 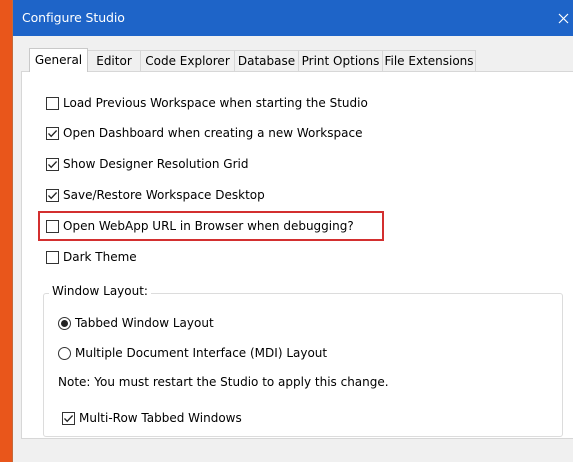 What do you see at coordinates (201, 353) in the screenshot?
I see `radio-label: Multiple Document Interface (MDI) Layout` at bounding box center [201, 353].